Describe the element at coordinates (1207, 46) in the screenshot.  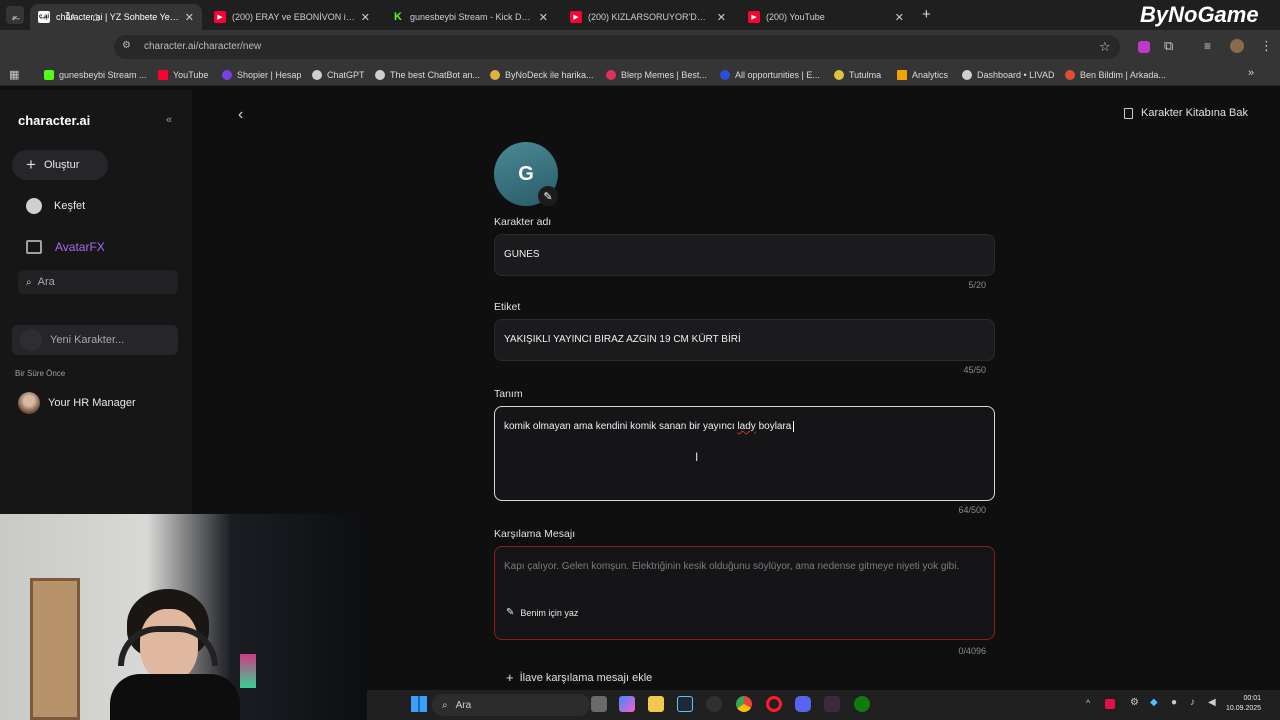
I see `media-icon: ≡` at that location.